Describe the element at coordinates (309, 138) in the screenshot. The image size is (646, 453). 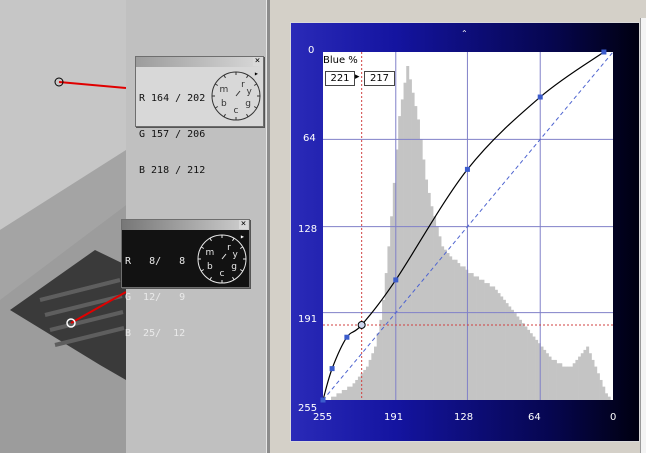
I see `y-axis-label: 64` at that location.